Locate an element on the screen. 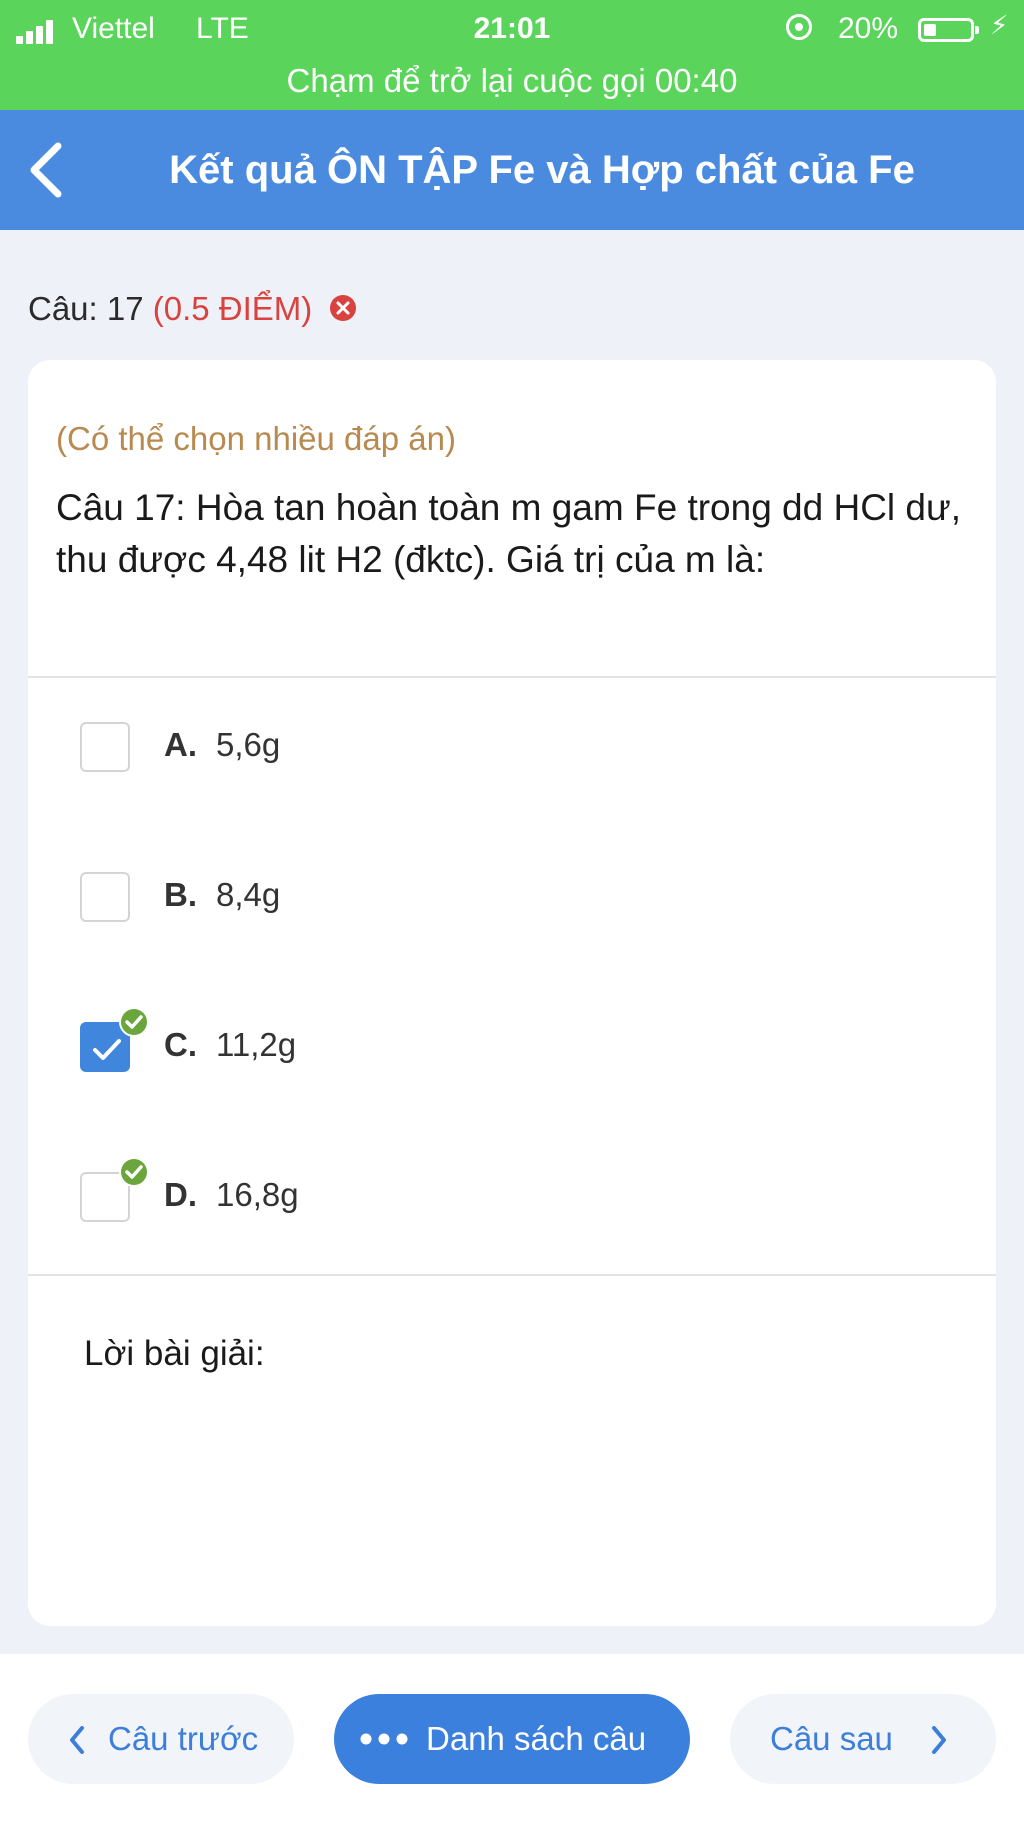 Image resolution: width=1024 pixels, height=1822 pixels. option-value: 8,4g is located at coordinates (248, 894).